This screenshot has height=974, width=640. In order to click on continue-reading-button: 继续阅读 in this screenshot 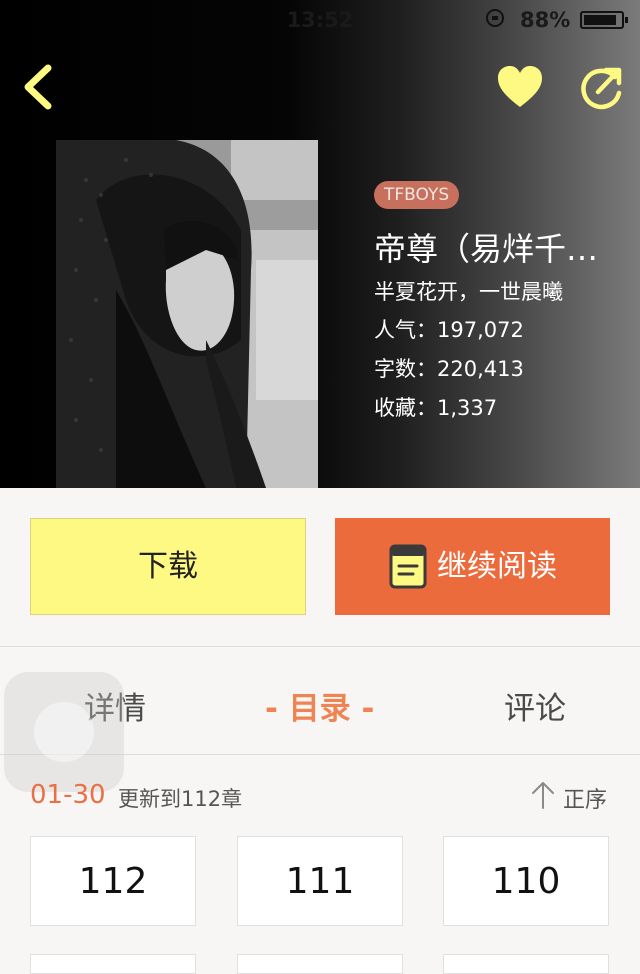, I will do `click(472, 566)`.